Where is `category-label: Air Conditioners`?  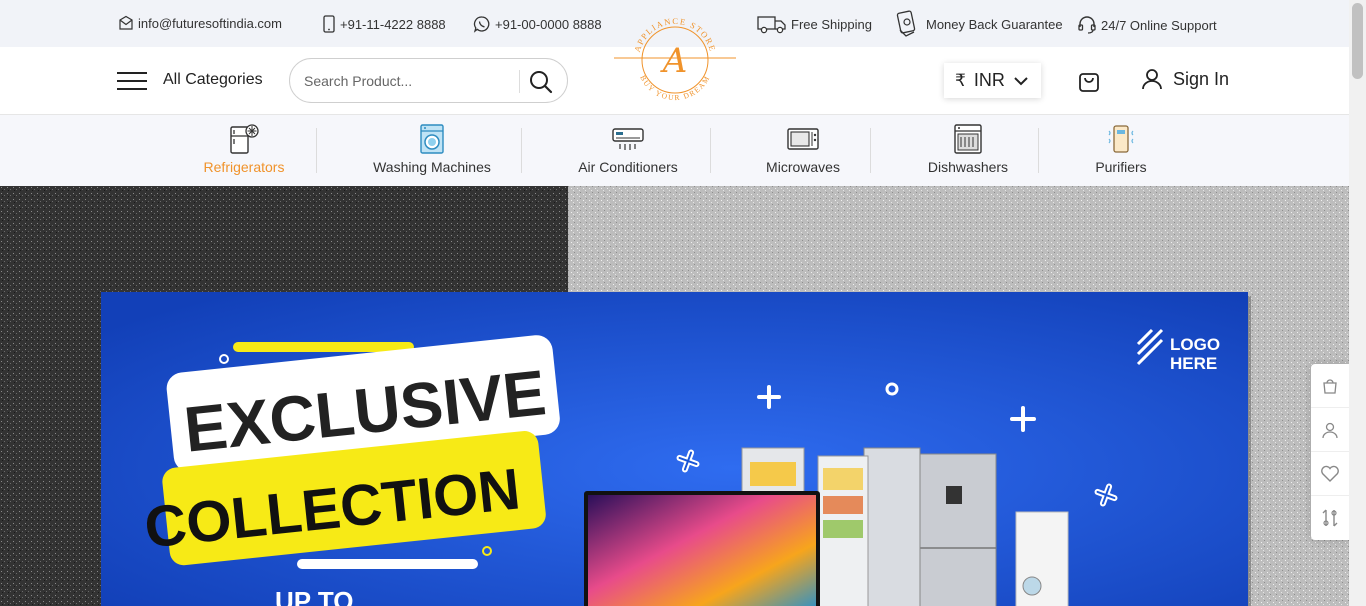
category-label: Air Conditioners is located at coordinates (628, 167).